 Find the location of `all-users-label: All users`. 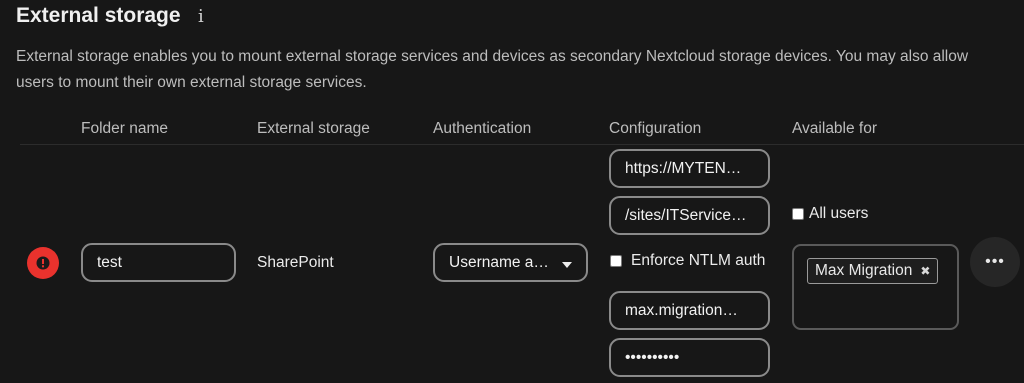

all-users-label: All users is located at coordinates (839, 213).